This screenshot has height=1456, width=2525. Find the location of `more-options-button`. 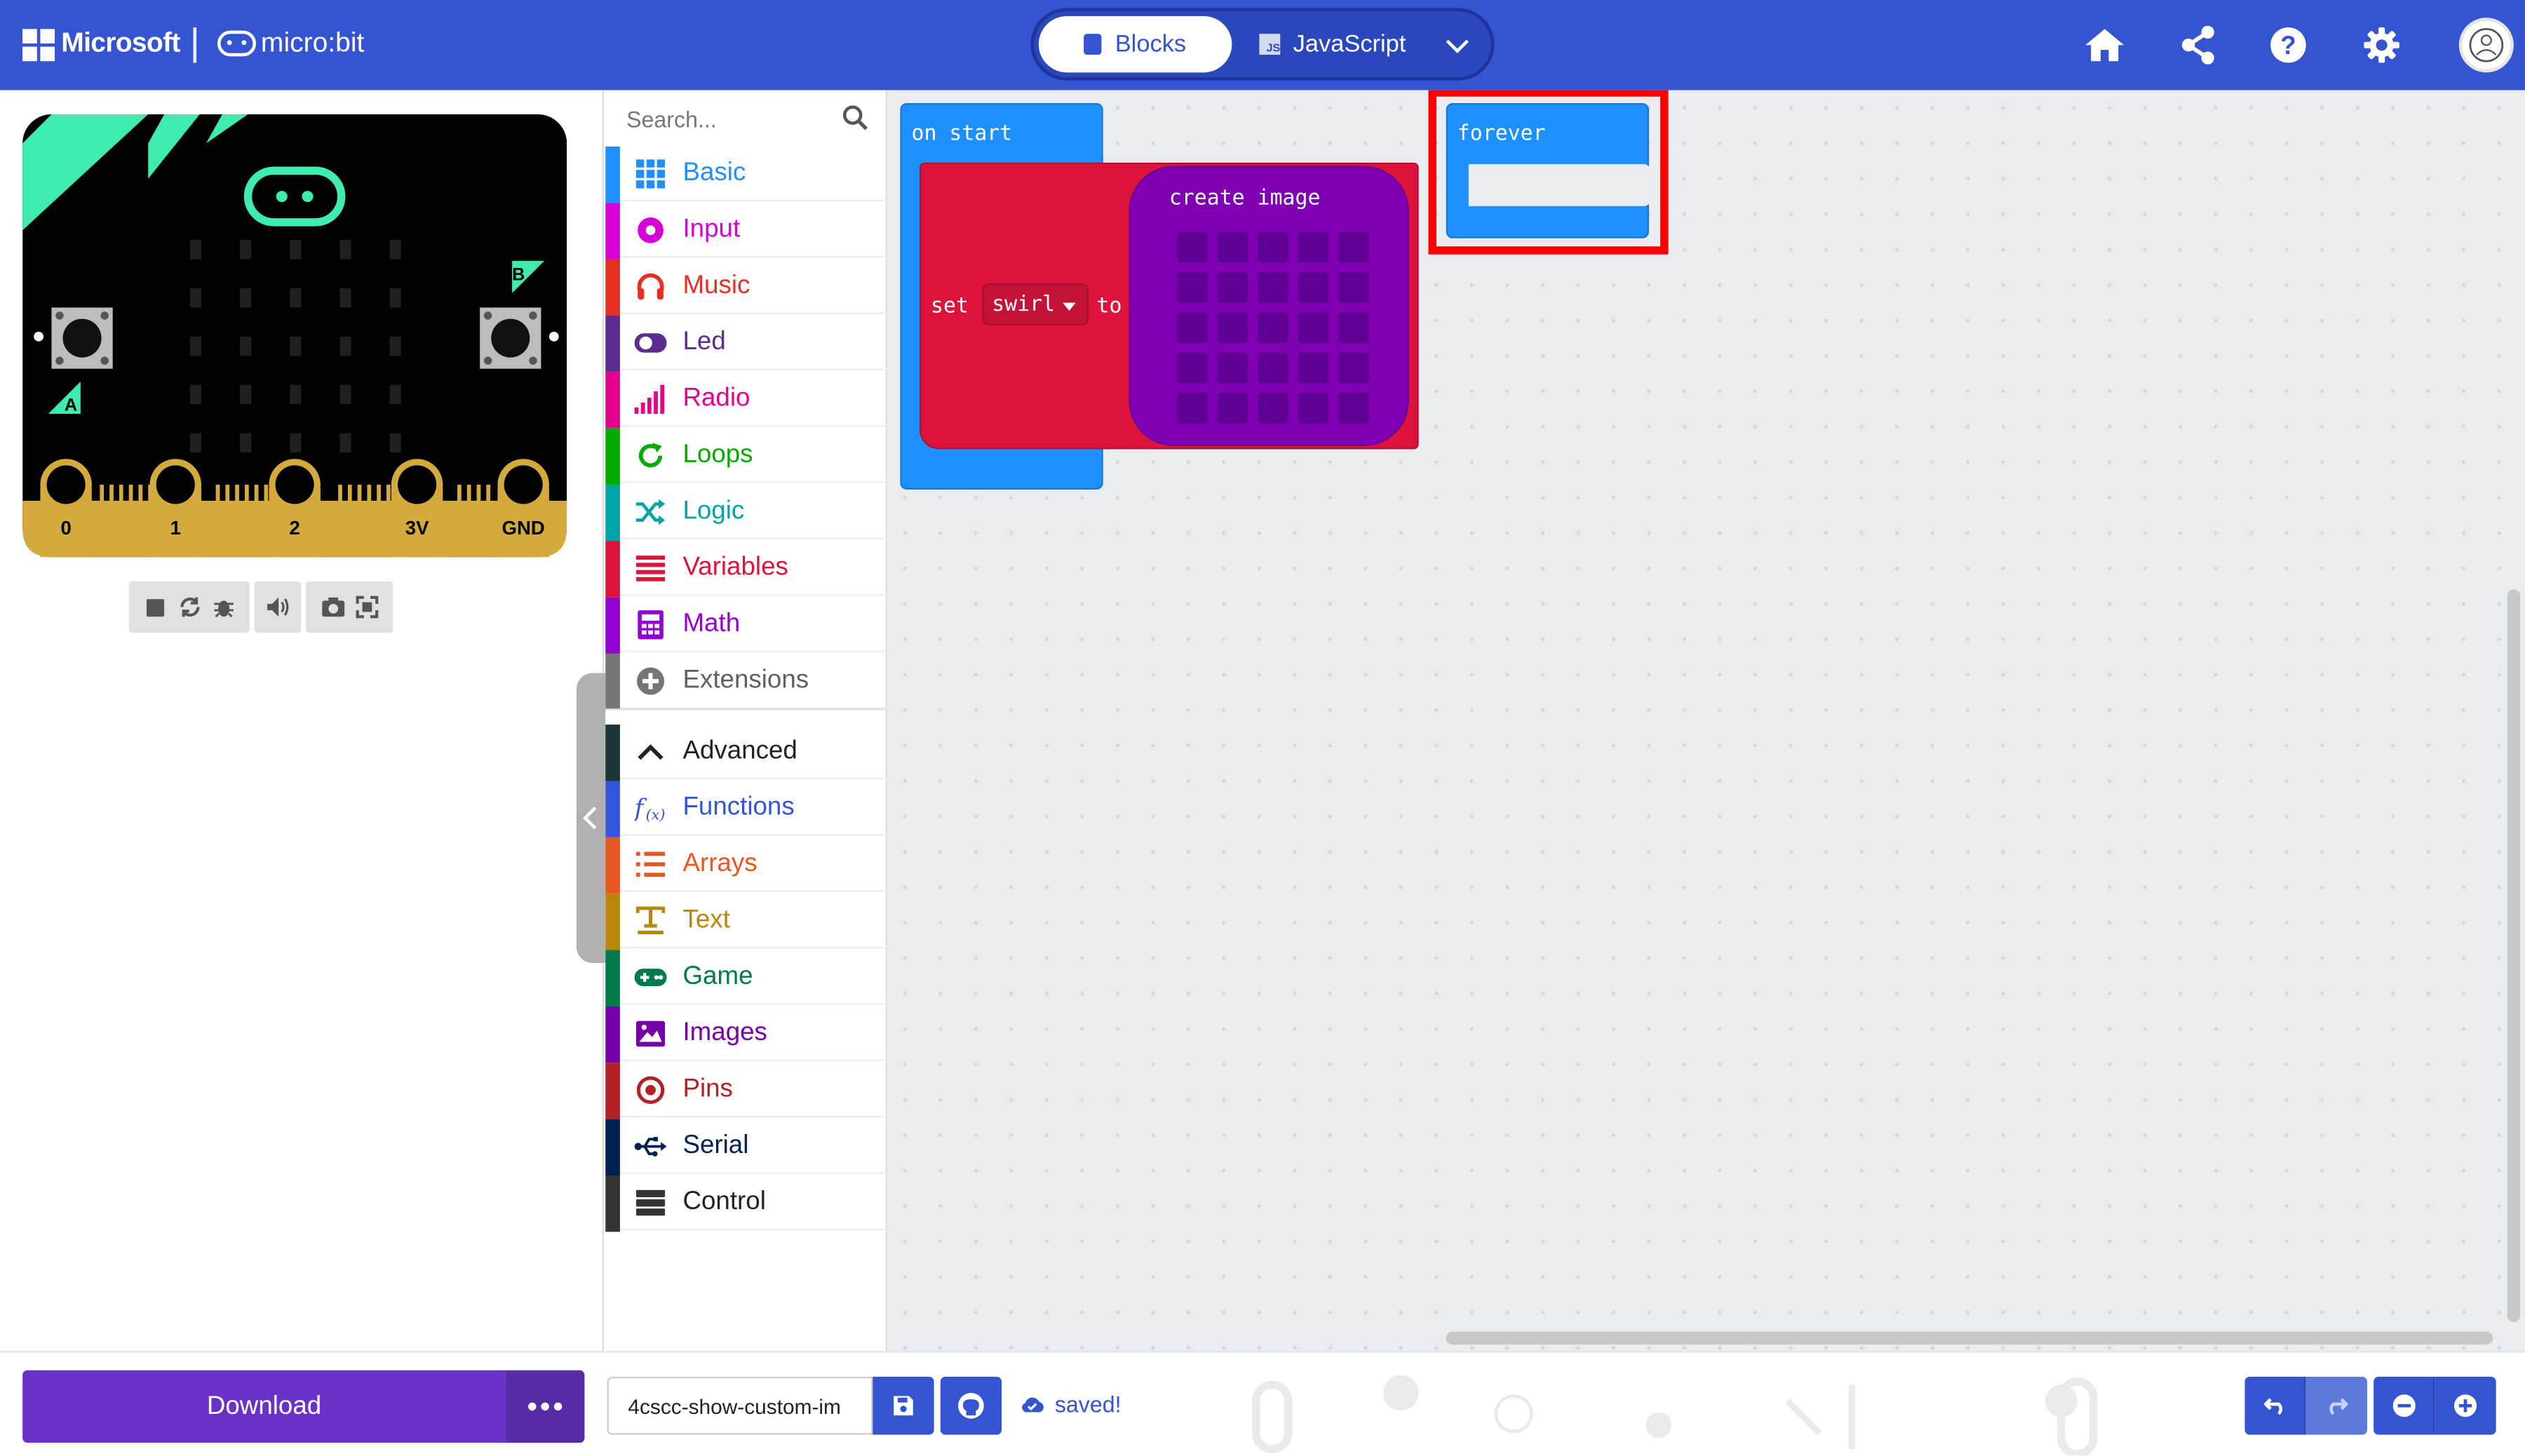

more-options-button is located at coordinates (545, 1406).